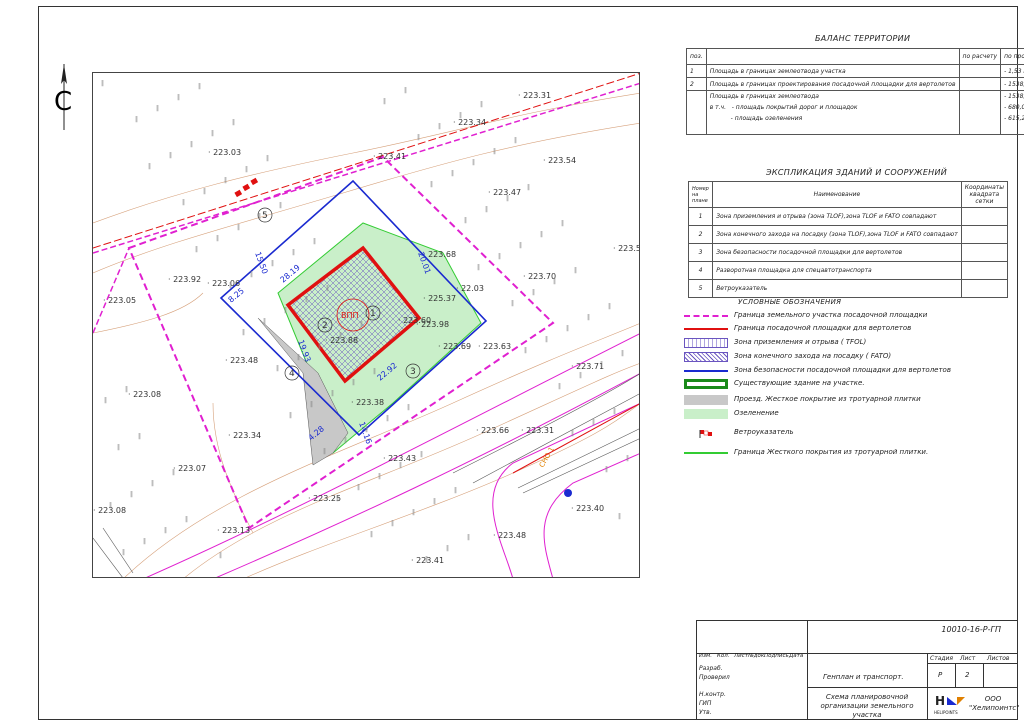 The width and height of the screenshot is (1024, 724). Describe the element at coordinates (967, 675) in the screenshot. I see `sheet-number: 2` at that location.